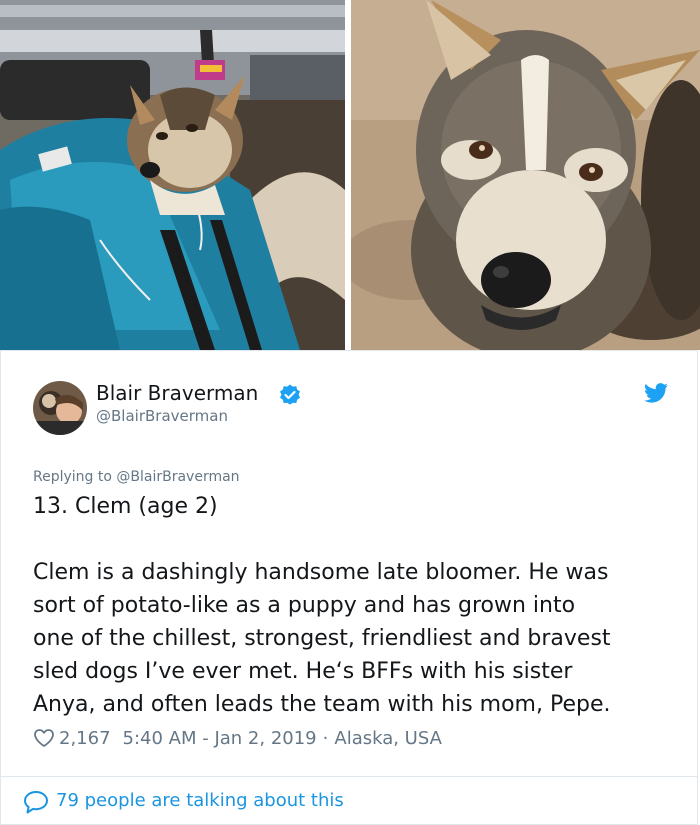 This screenshot has width=700, height=825. What do you see at coordinates (388, 738) in the screenshot?
I see `tweet-location: Alaska, USA` at bounding box center [388, 738].